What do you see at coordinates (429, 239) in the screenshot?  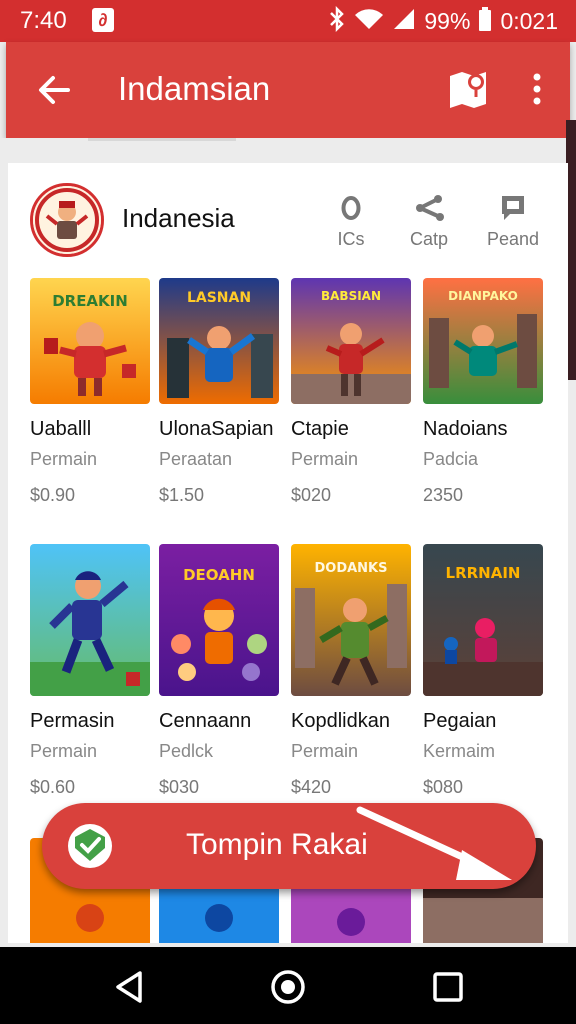 I see `stat-label: Catp` at bounding box center [429, 239].